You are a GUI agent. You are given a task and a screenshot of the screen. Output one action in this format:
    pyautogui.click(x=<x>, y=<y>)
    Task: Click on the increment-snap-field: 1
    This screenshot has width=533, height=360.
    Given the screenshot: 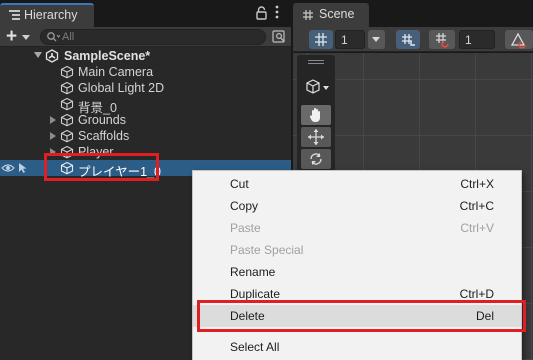 What is the action you would take?
    pyautogui.click(x=477, y=39)
    